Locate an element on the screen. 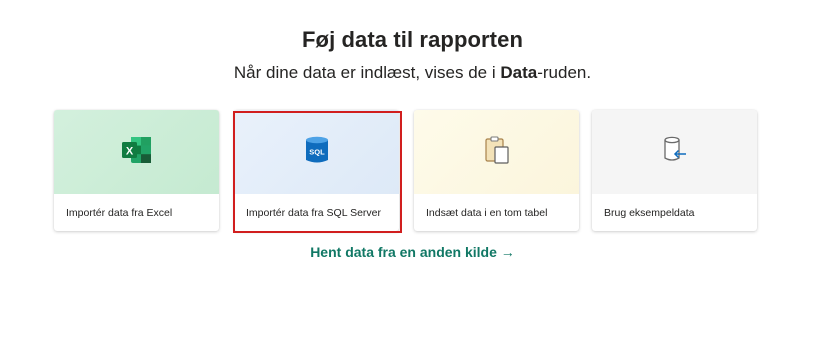 This screenshot has width=825, height=342. blank-table-card: Indsæt data i en tom tabel is located at coordinates (496, 170).